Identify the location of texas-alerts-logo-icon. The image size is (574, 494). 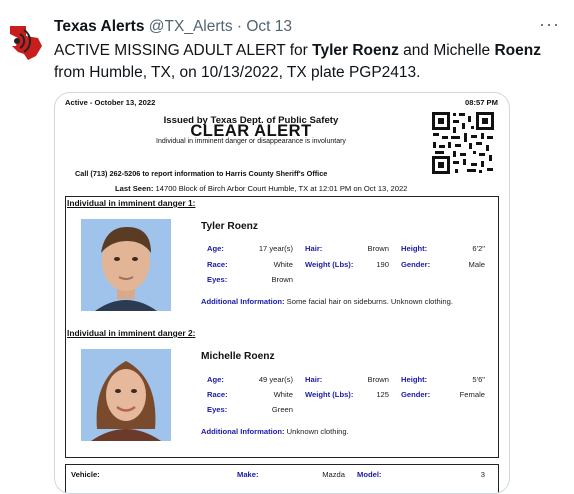
(24, 40).